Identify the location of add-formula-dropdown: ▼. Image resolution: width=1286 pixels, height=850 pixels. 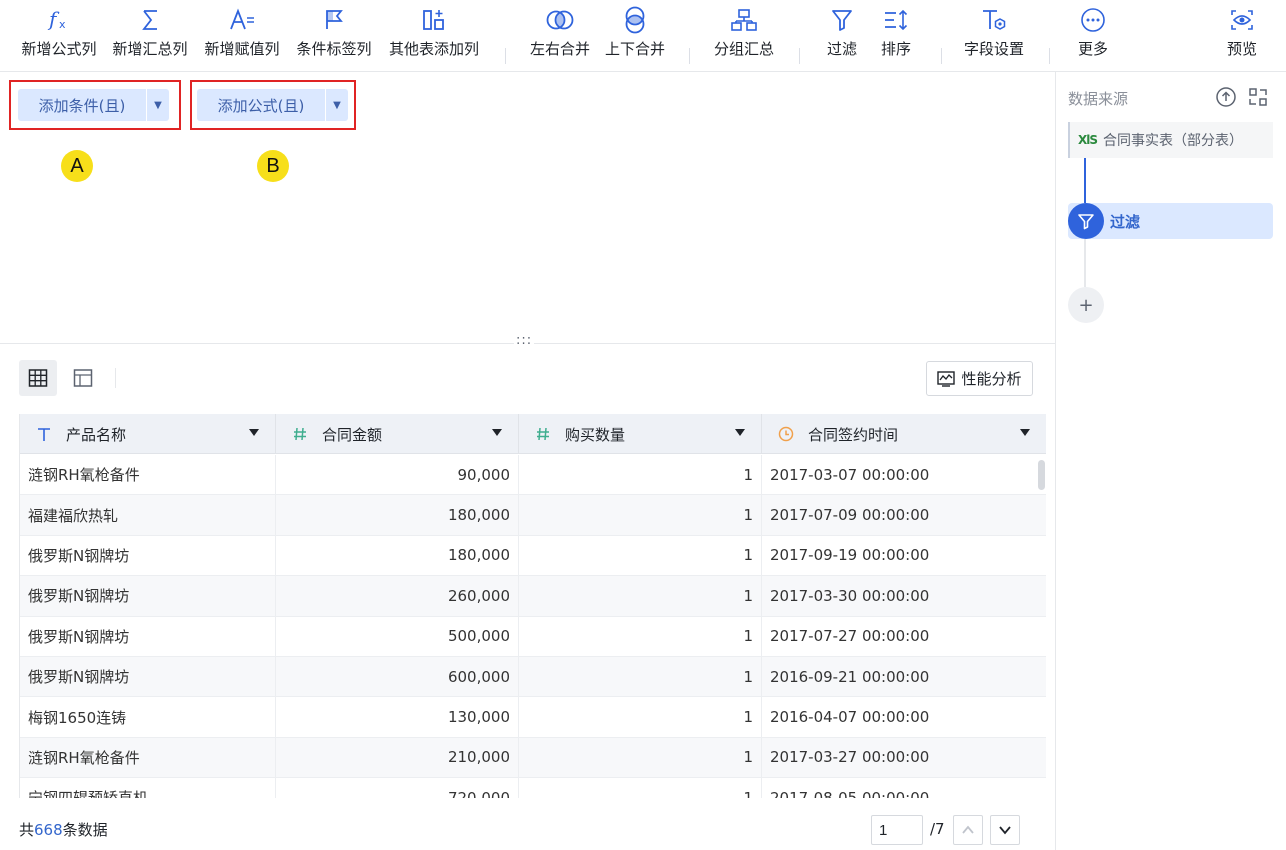
(337, 105).